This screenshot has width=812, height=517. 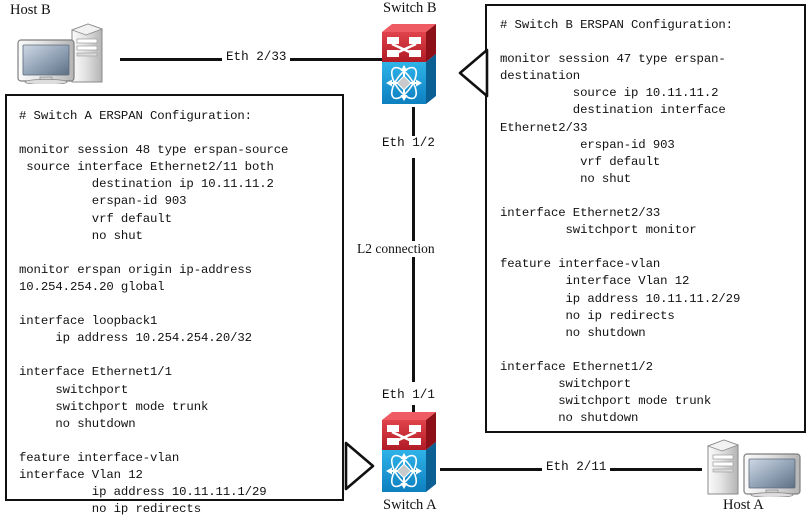 What do you see at coordinates (67, 54) in the screenshot?
I see `host-b-computer-icon` at bounding box center [67, 54].